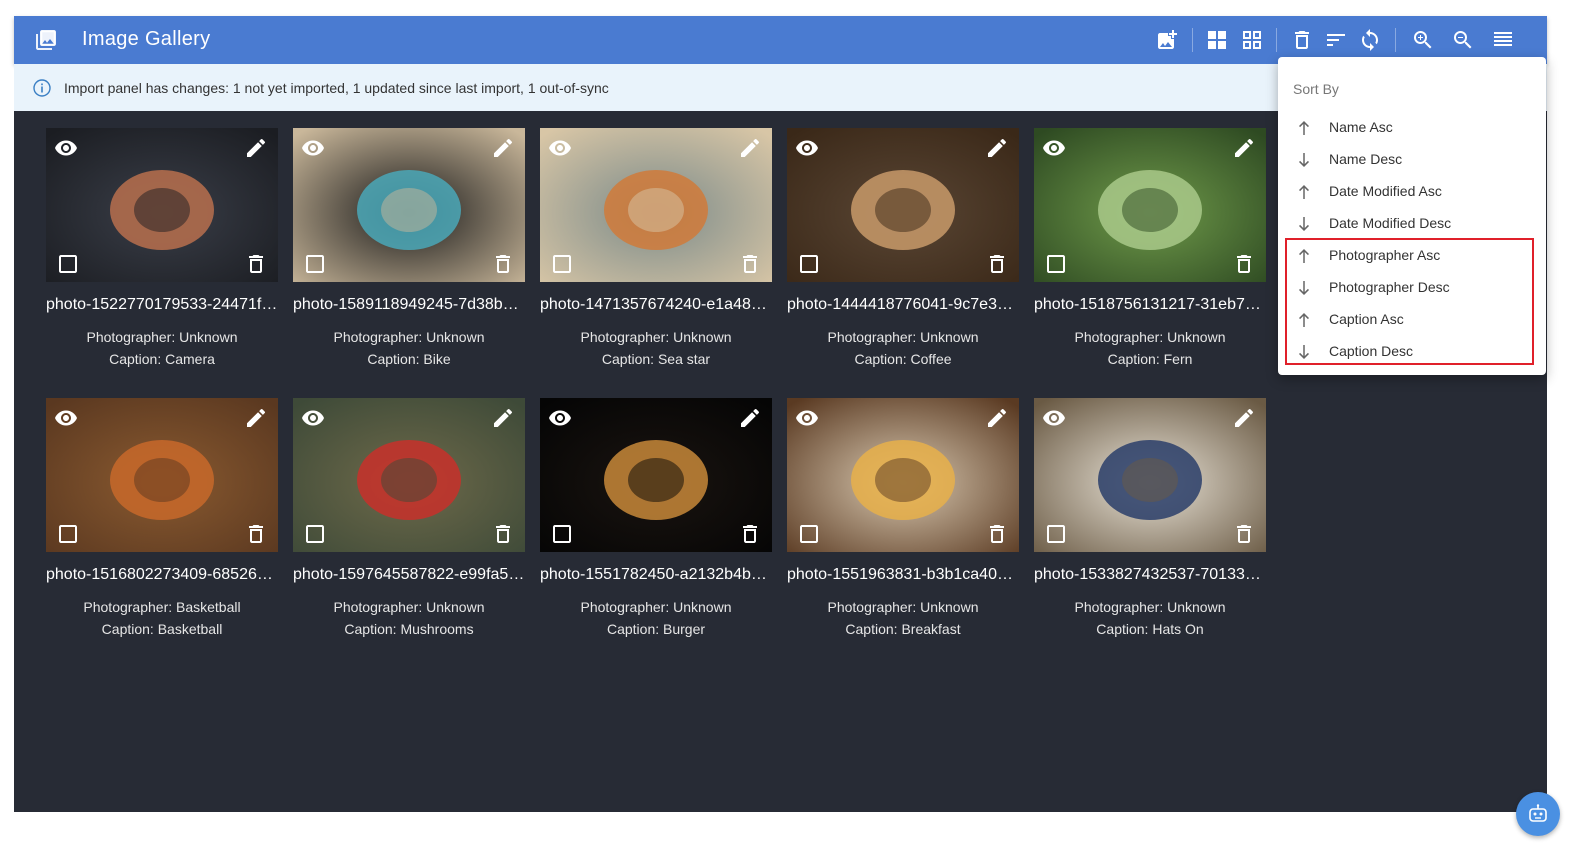 This screenshot has width=1575, height=849. I want to click on sort-menu-item: Photographer Asc, so click(1412, 256).